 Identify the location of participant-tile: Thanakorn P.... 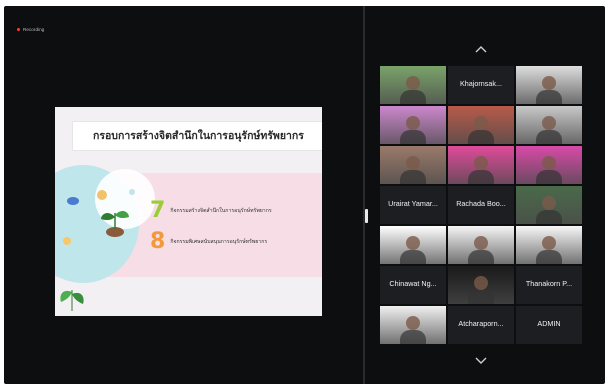
(549, 285).